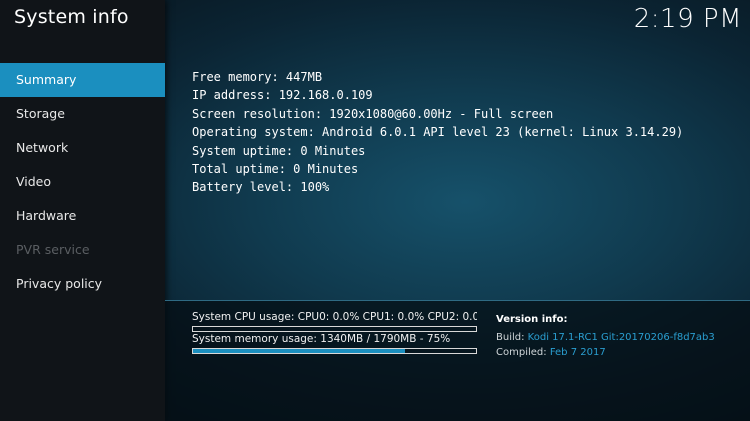 The width and height of the screenshot is (750, 421). Describe the element at coordinates (82, 216) in the screenshot. I see `sidebar-item-hardware: Hardware` at that location.